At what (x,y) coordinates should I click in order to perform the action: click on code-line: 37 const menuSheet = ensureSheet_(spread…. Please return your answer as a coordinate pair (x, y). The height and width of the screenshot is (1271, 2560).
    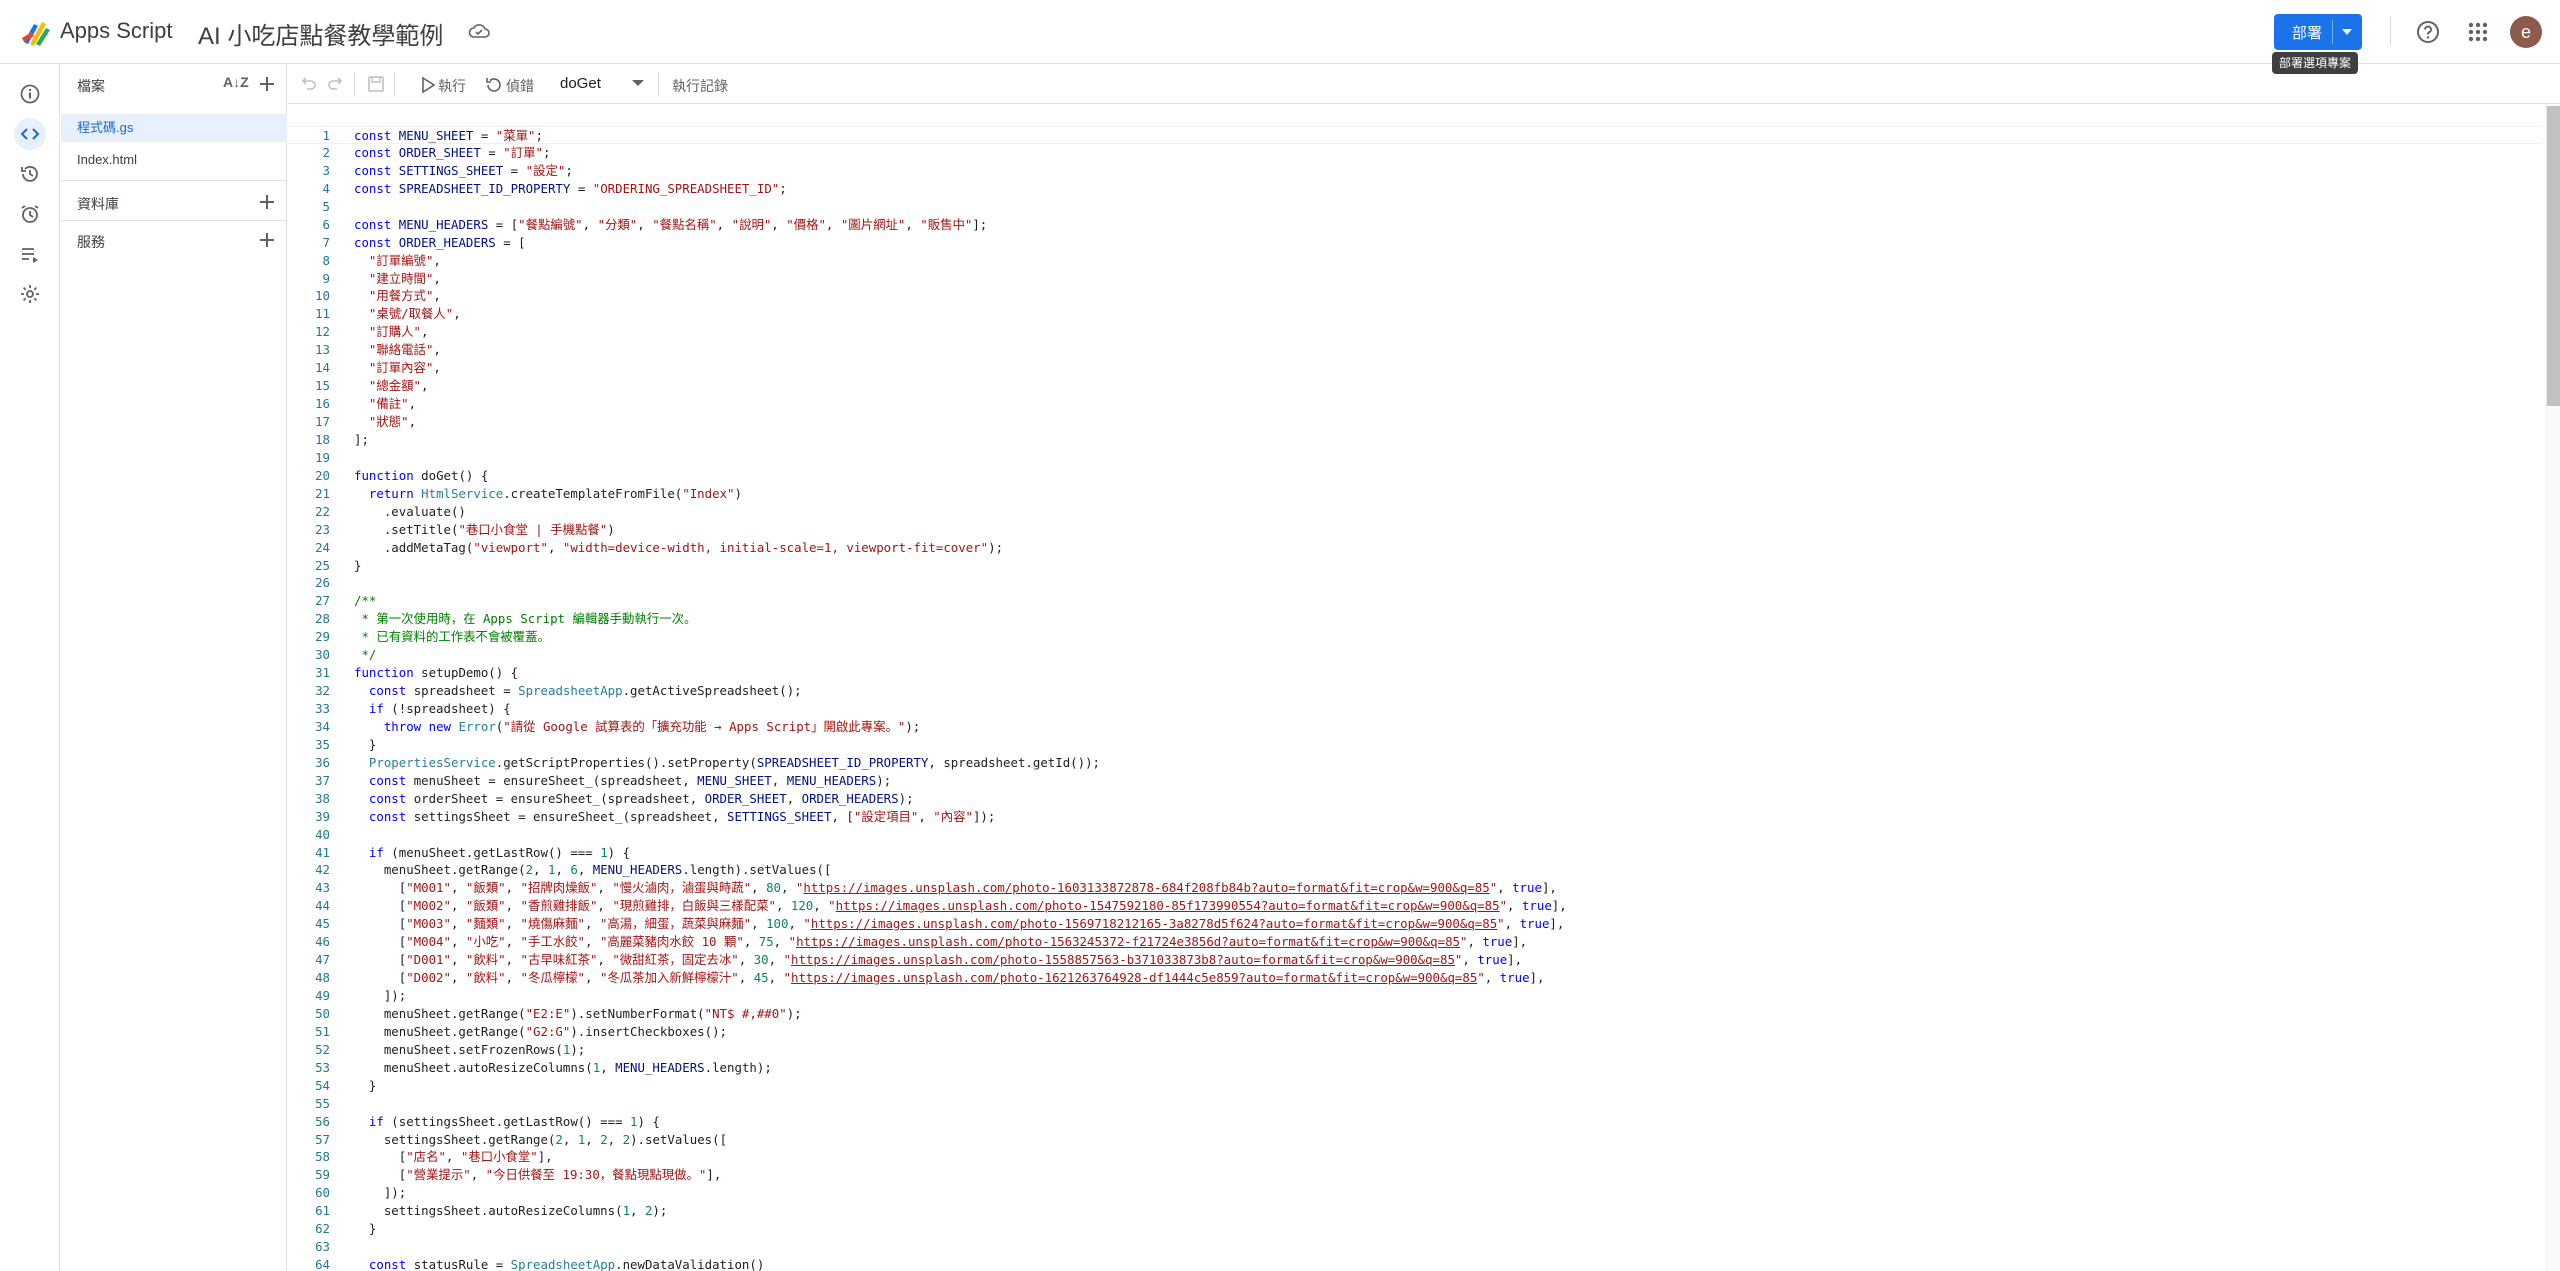
    Looking at the image, I should click on (1415, 781).